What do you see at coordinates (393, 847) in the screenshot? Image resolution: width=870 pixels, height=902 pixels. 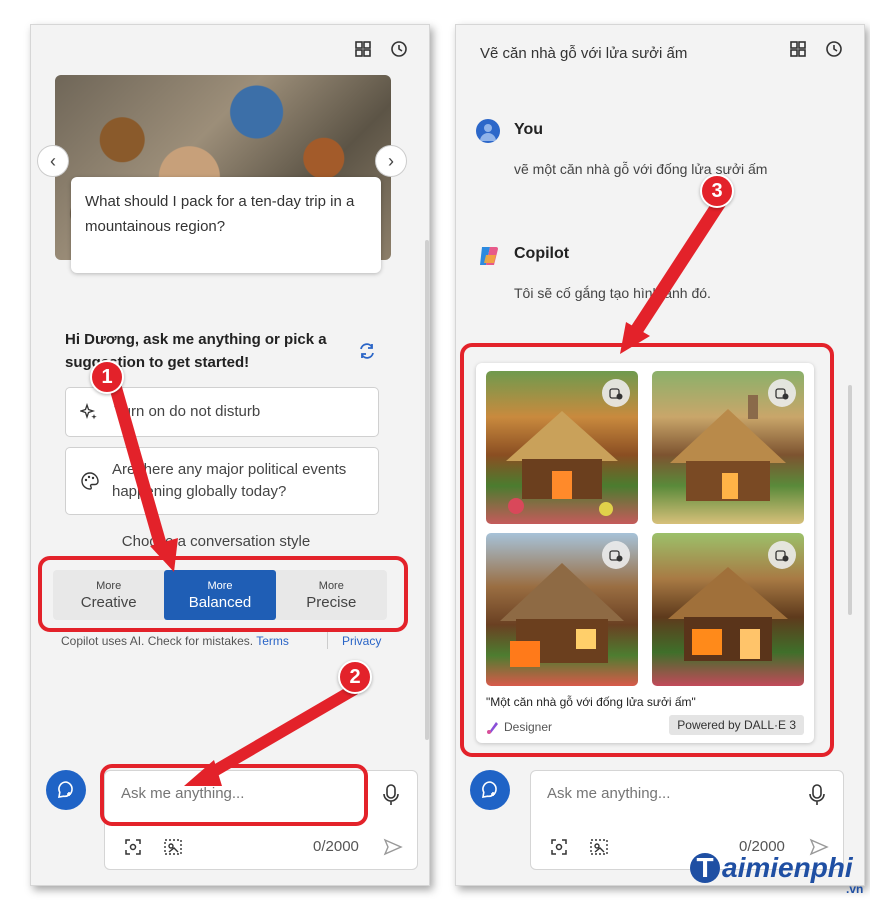 I see `send-icon` at bounding box center [393, 847].